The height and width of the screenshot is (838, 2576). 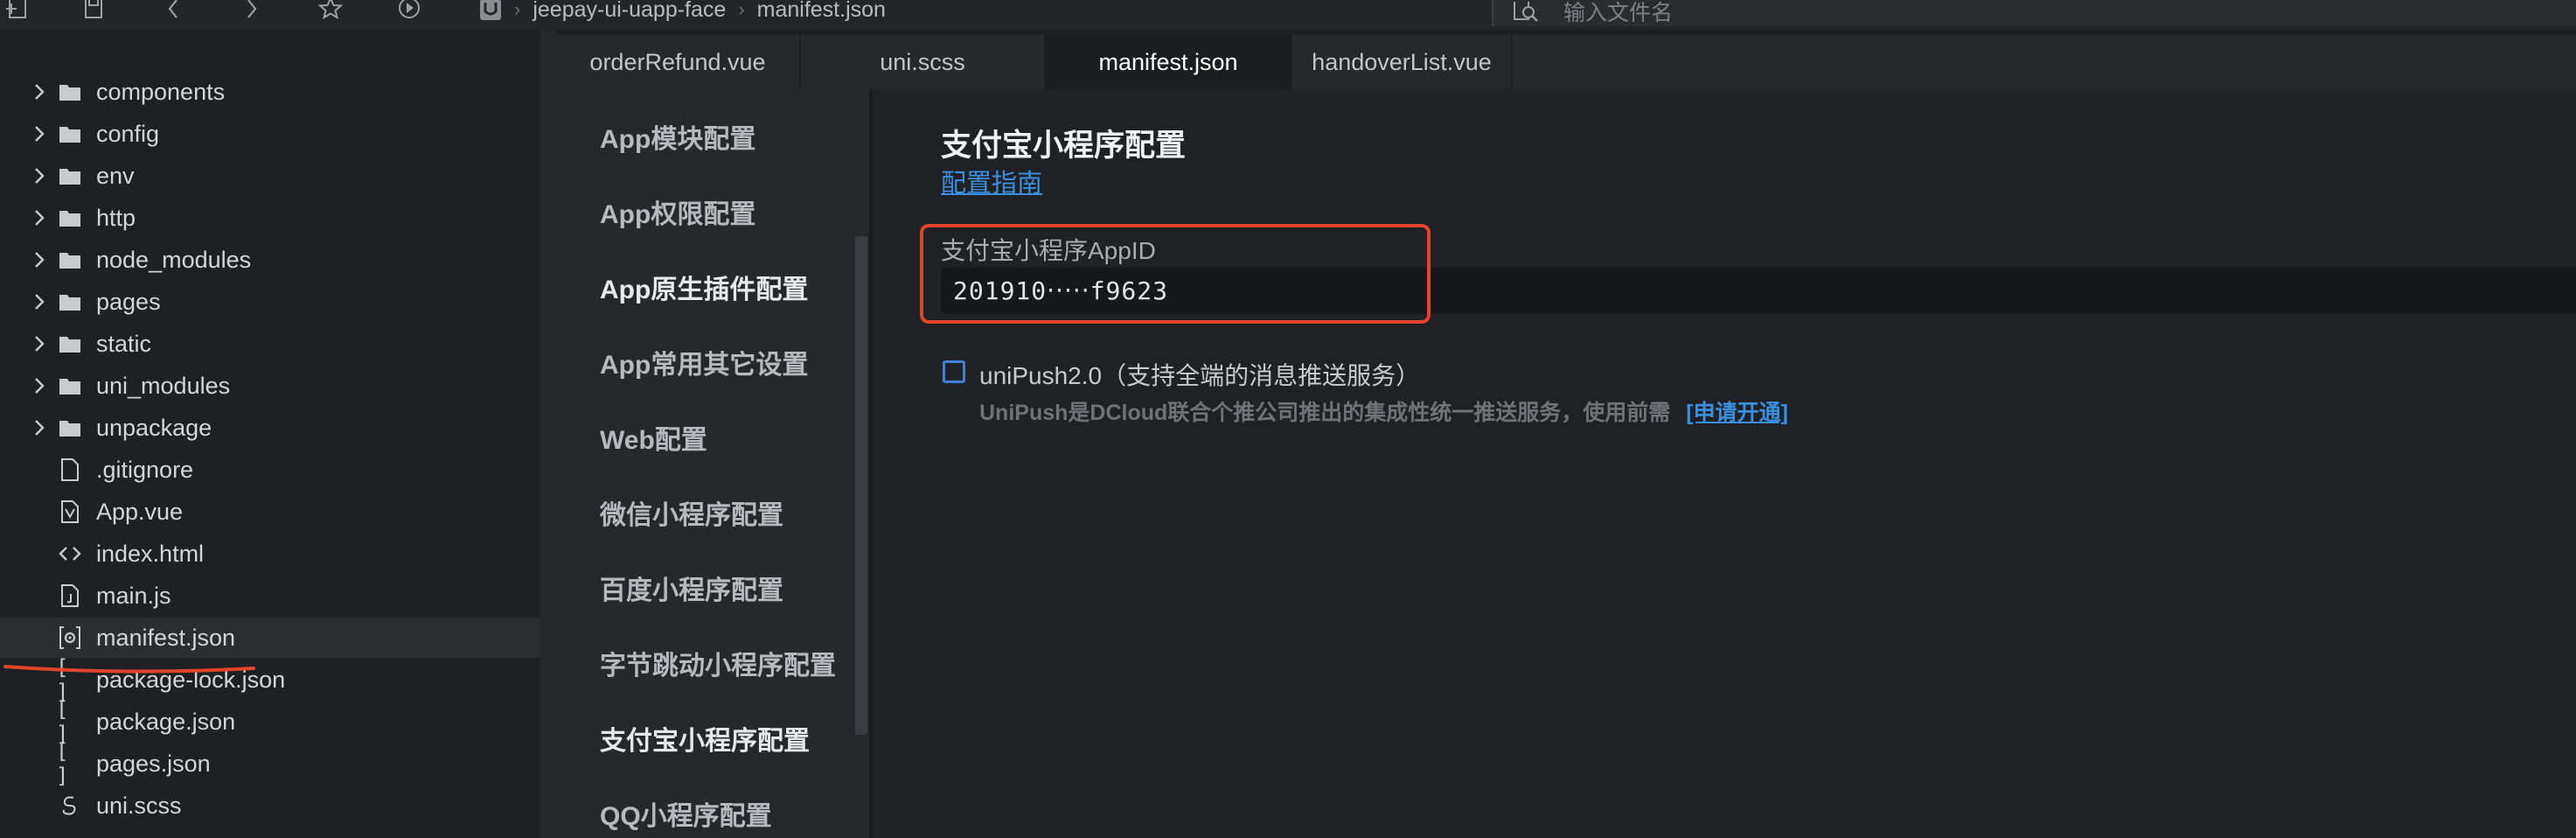 I want to click on tree-item-label: unpackage, so click(x=154, y=427).